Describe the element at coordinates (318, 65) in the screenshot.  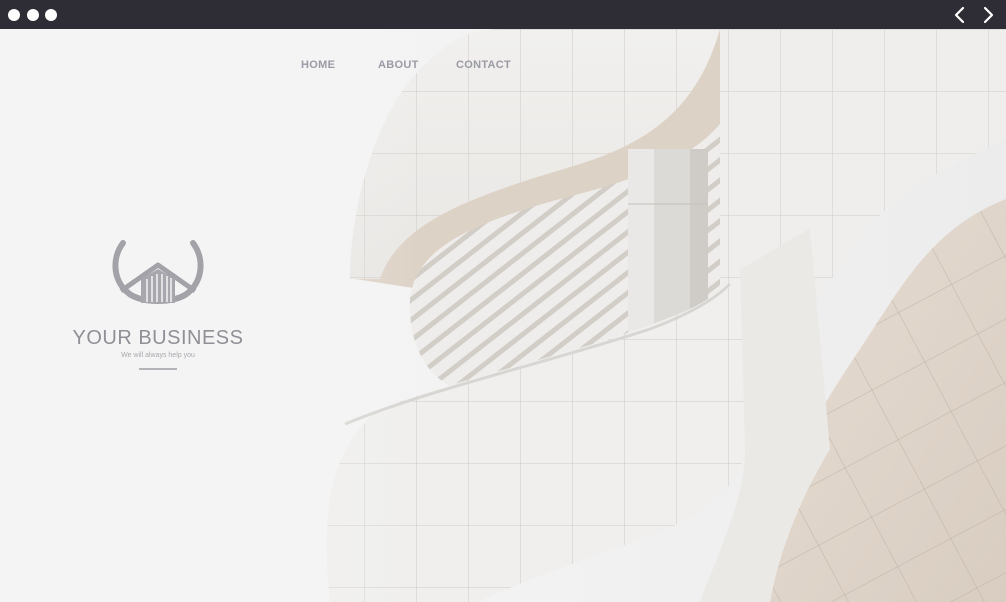
I see `nav-link-home: HOME` at that location.